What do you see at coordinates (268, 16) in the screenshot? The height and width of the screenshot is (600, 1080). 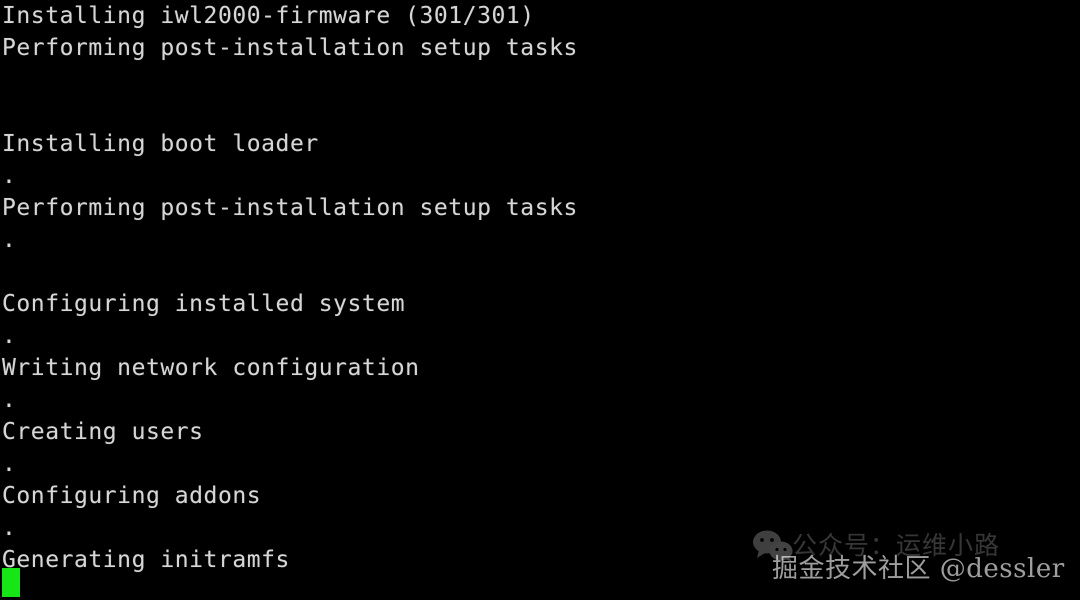 I see `console-line: Installing iwl2000-firmware (301/301)` at bounding box center [268, 16].